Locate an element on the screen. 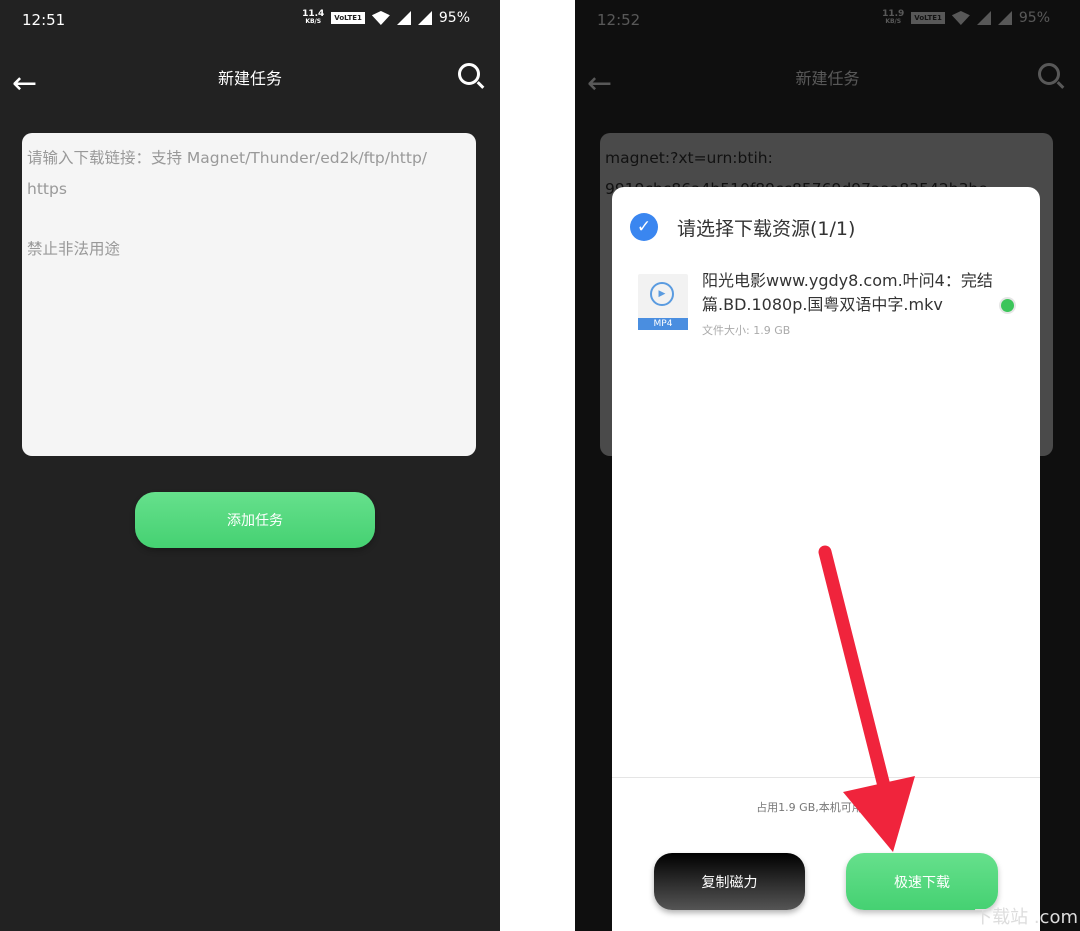 The height and width of the screenshot is (931, 1080). dialog-title: 请选择下载资源(1/1) is located at coordinates (766, 229).